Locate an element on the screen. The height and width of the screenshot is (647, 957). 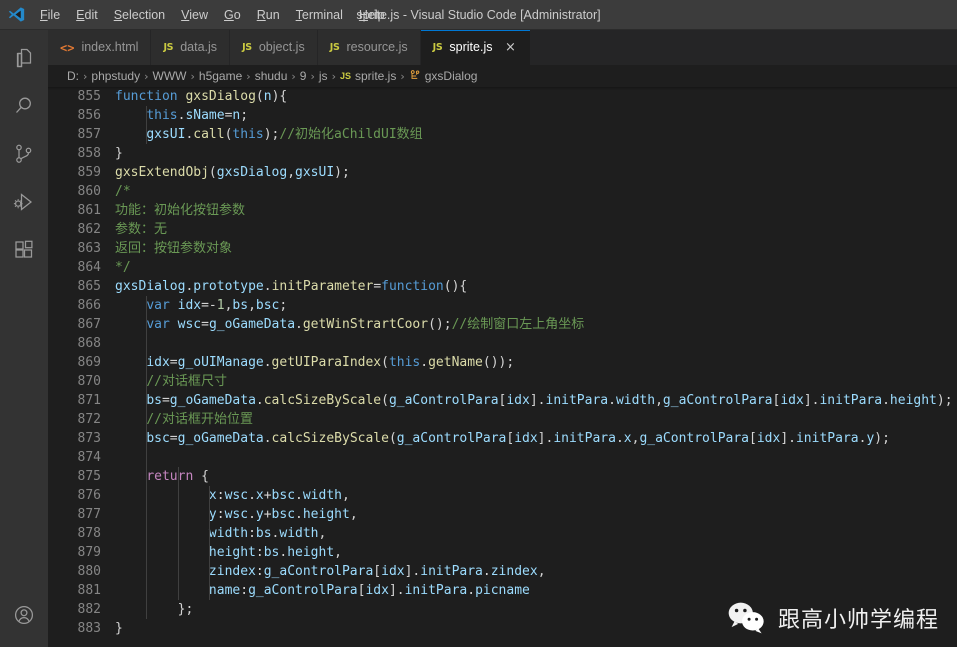
code-token: ; is located at coordinates (244, 115).